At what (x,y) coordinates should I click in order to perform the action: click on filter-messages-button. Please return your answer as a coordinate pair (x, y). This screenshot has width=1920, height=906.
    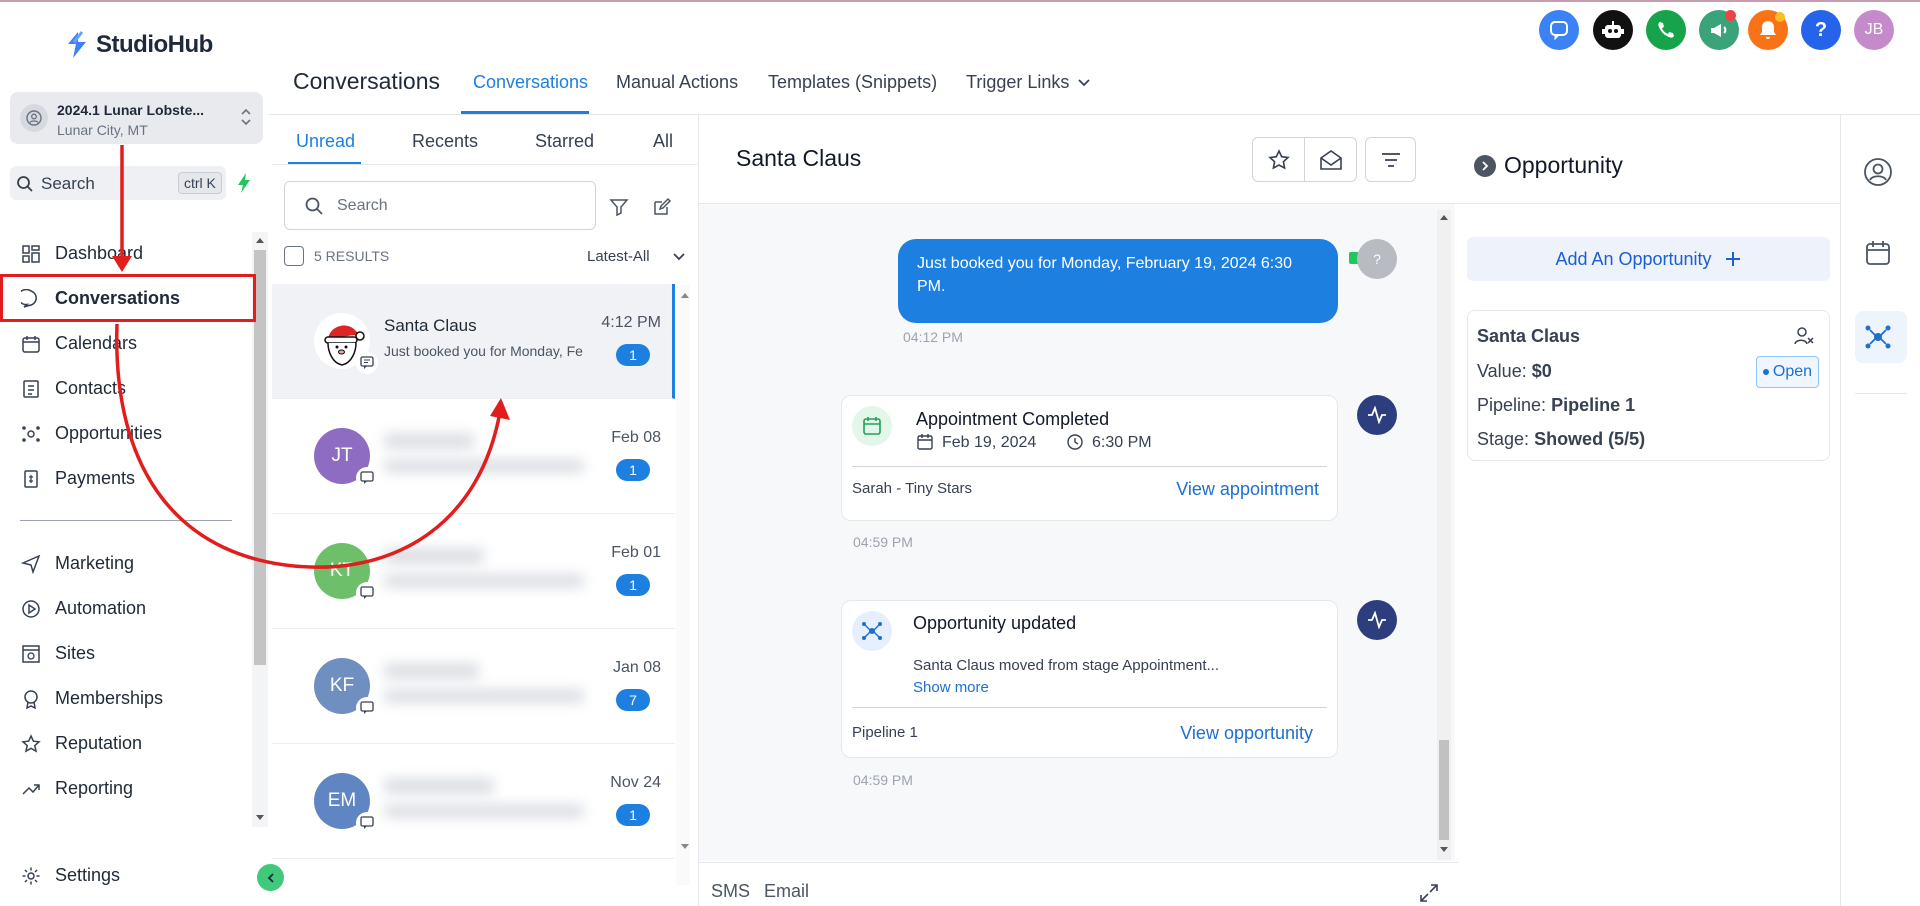
    Looking at the image, I should click on (1390, 159).